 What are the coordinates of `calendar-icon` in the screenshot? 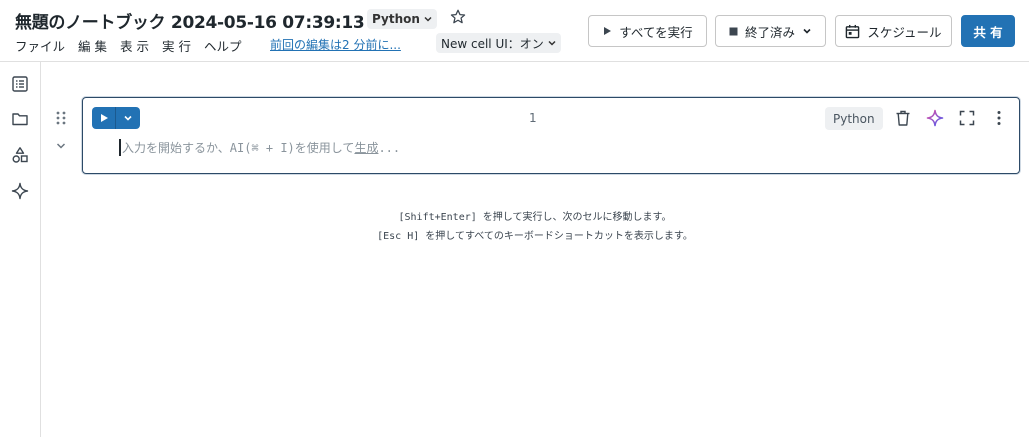 It's located at (853, 31).